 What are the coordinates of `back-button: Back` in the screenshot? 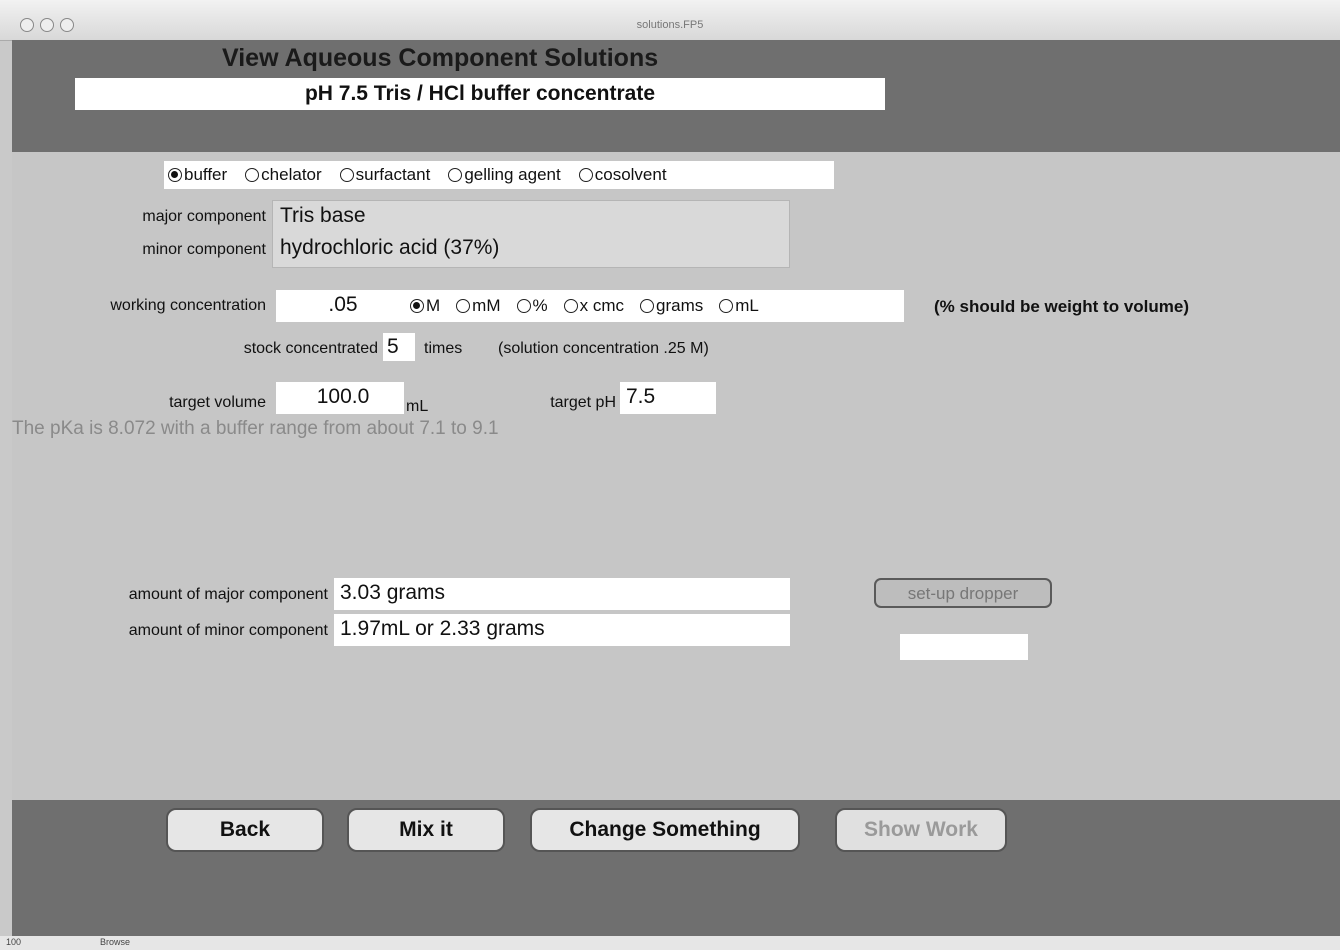 It's located at (245, 830).